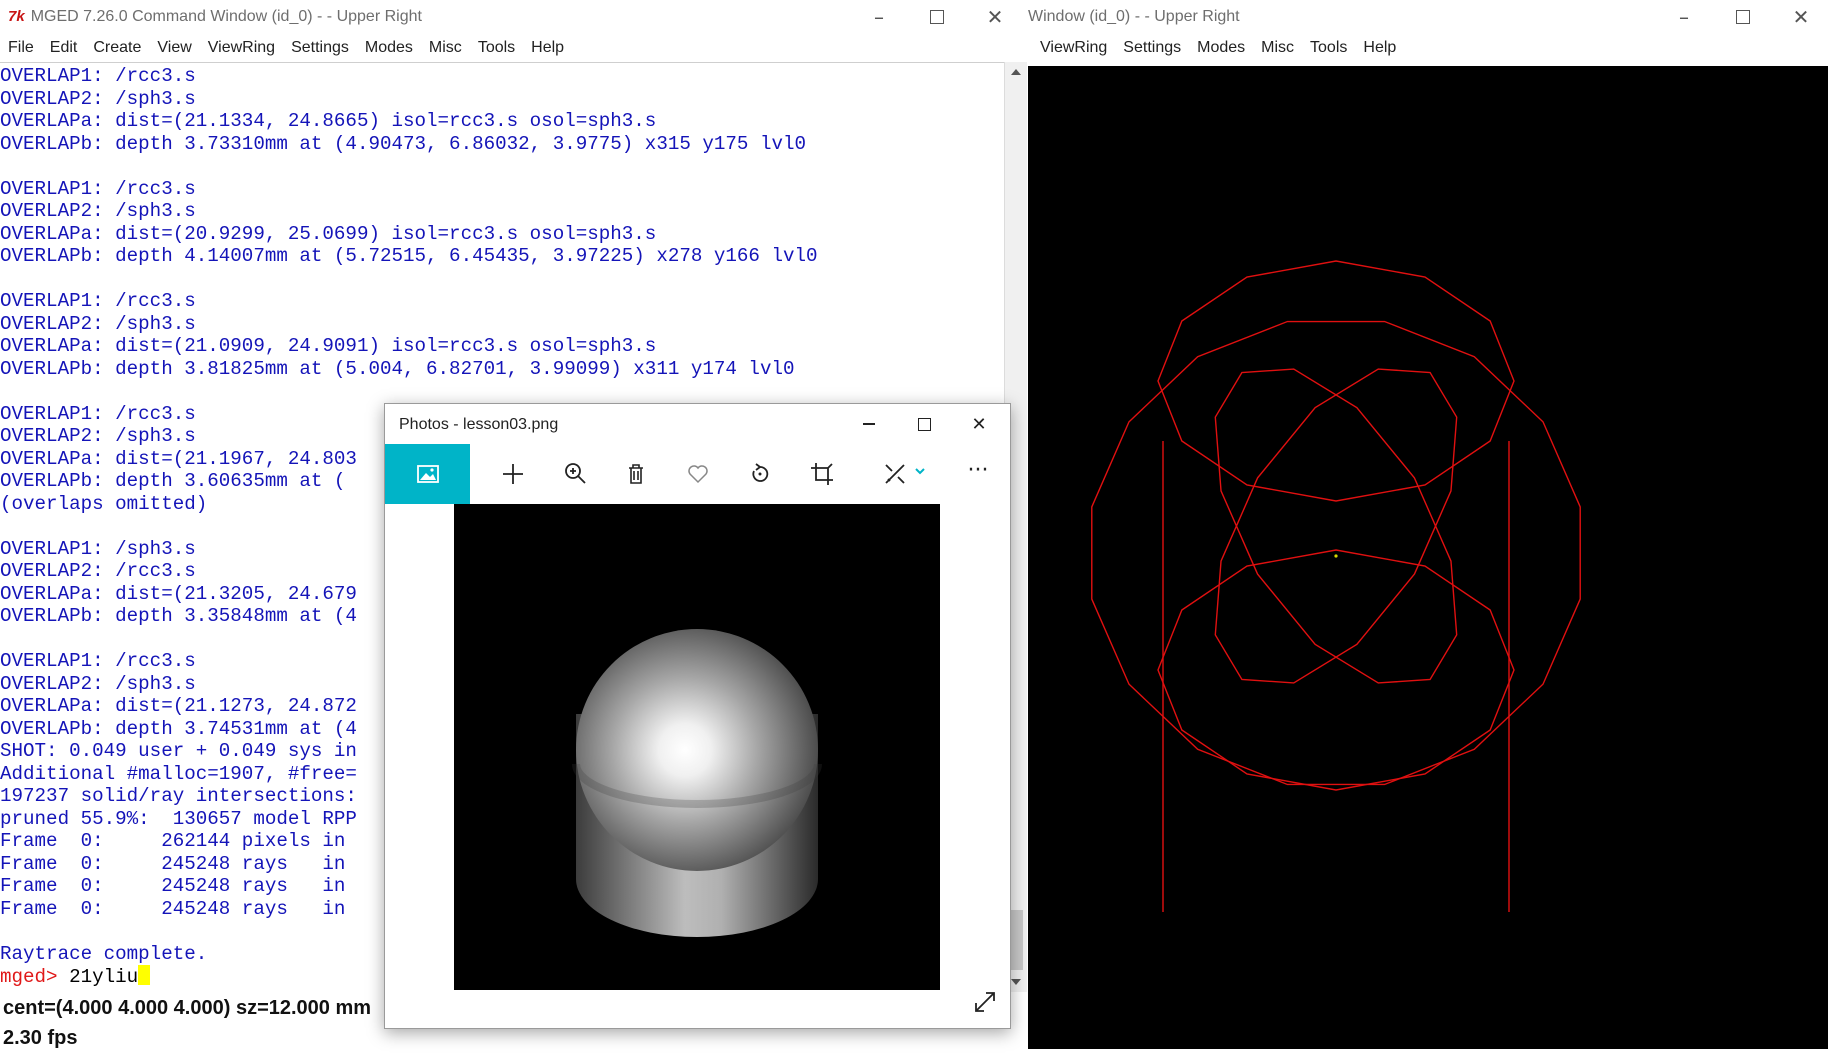 This screenshot has width=1831, height=1055. Describe the element at coordinates (1430, 48) in the screenshot. I see `graphics-menubar: ViewRing Settings Modes Misc Tools Help` at that location.